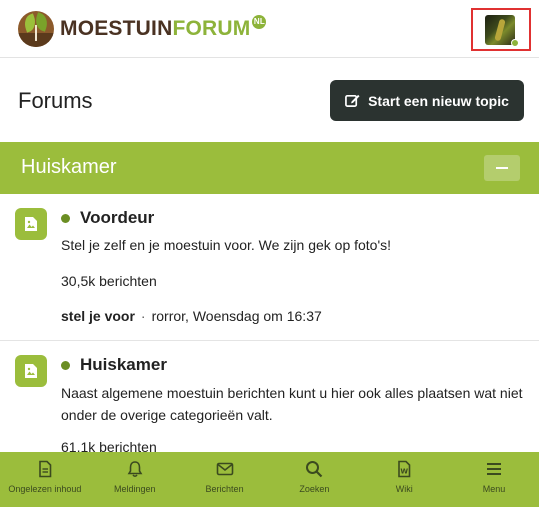  I want to click on logo-wordmark: MOESTUIN FORUM NL, so click(163, 27).